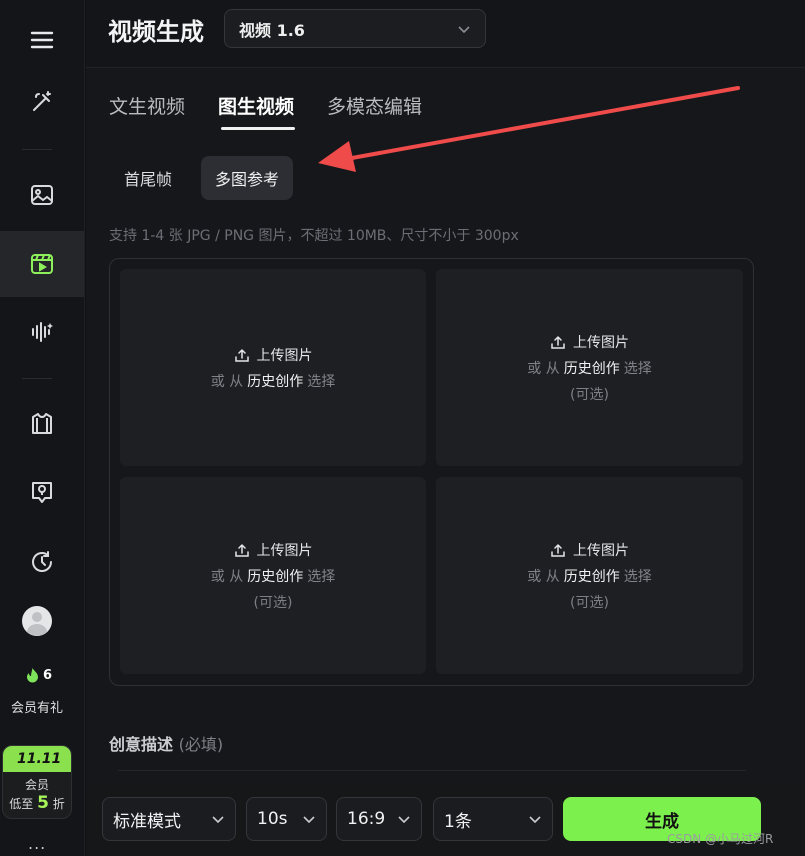 This screenshot has height=856, width=805. I want to click on lightbulb-badge-icon, so click(42, 492).